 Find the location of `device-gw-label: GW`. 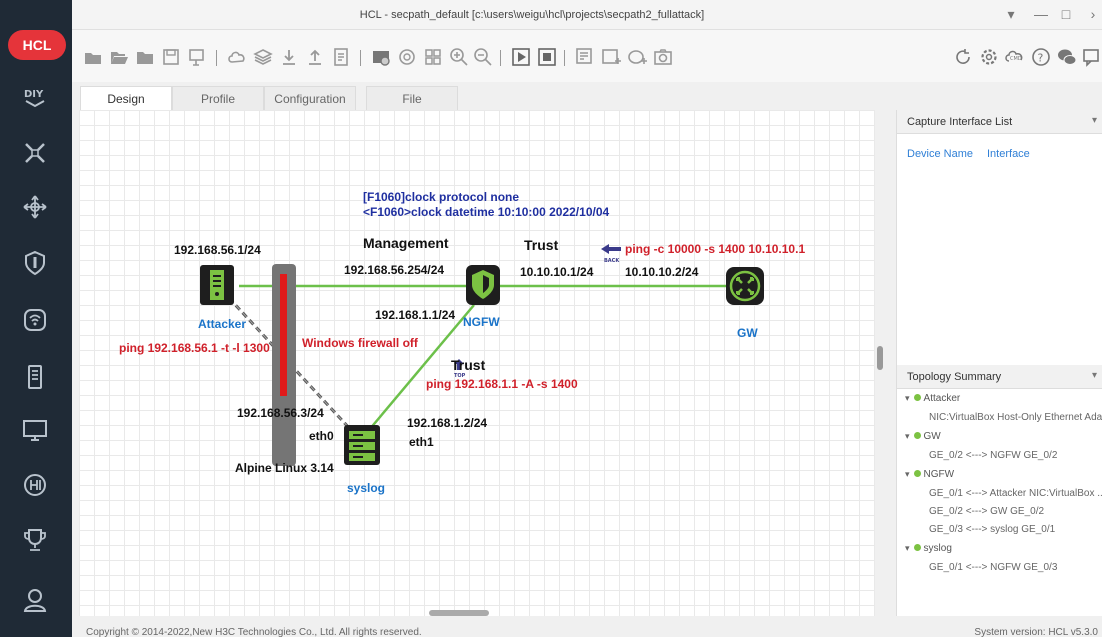

device-gw-label: GW is located at coordinates (747, 333).